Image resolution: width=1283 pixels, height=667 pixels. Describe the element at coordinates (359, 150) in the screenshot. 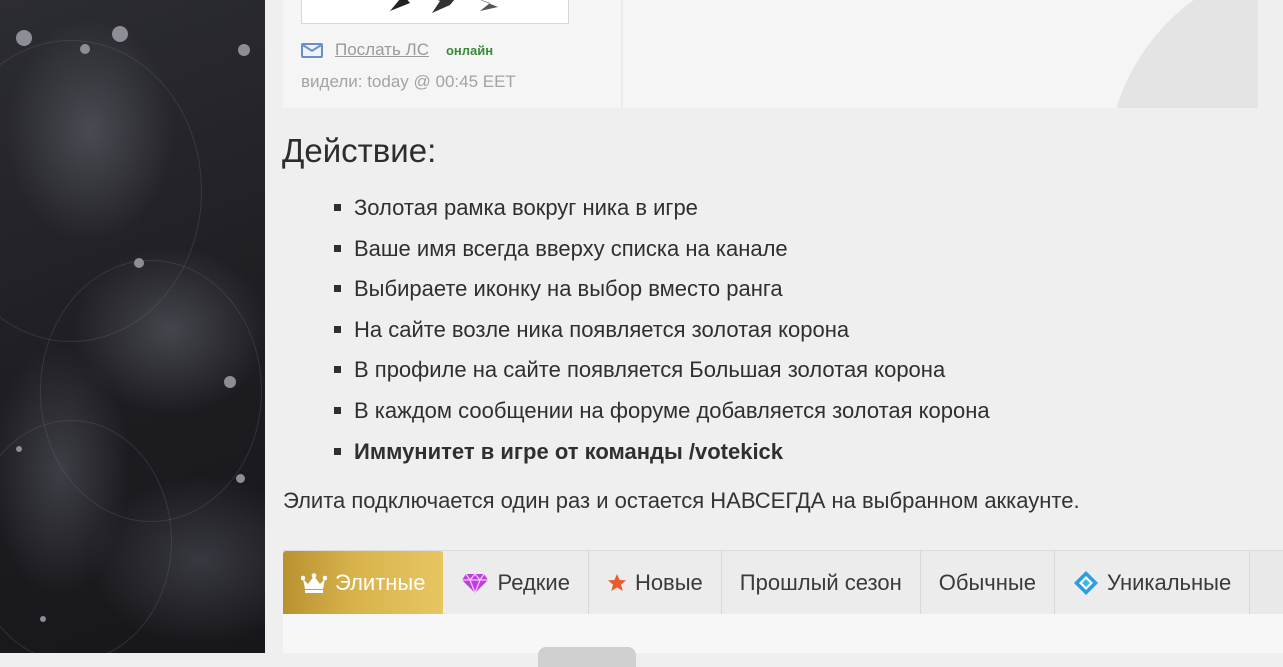

I see `section-title: Действие:` at that location.